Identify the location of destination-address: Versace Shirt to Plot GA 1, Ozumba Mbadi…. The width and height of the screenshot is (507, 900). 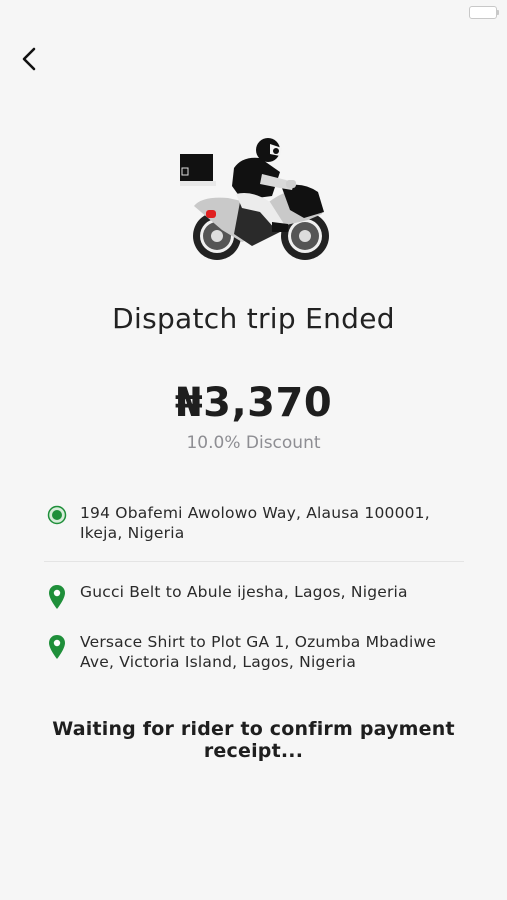
(258, 652).